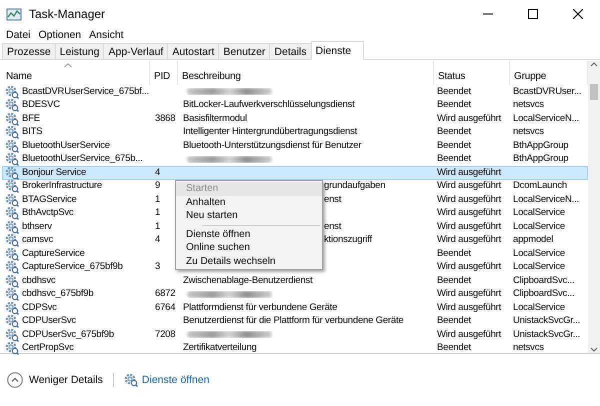 The image size is (600, 406). What do you see at coordinates (249, 202) in the screenshot?
I see `menu-item: Anhalten` at bounding box center [249, 202].